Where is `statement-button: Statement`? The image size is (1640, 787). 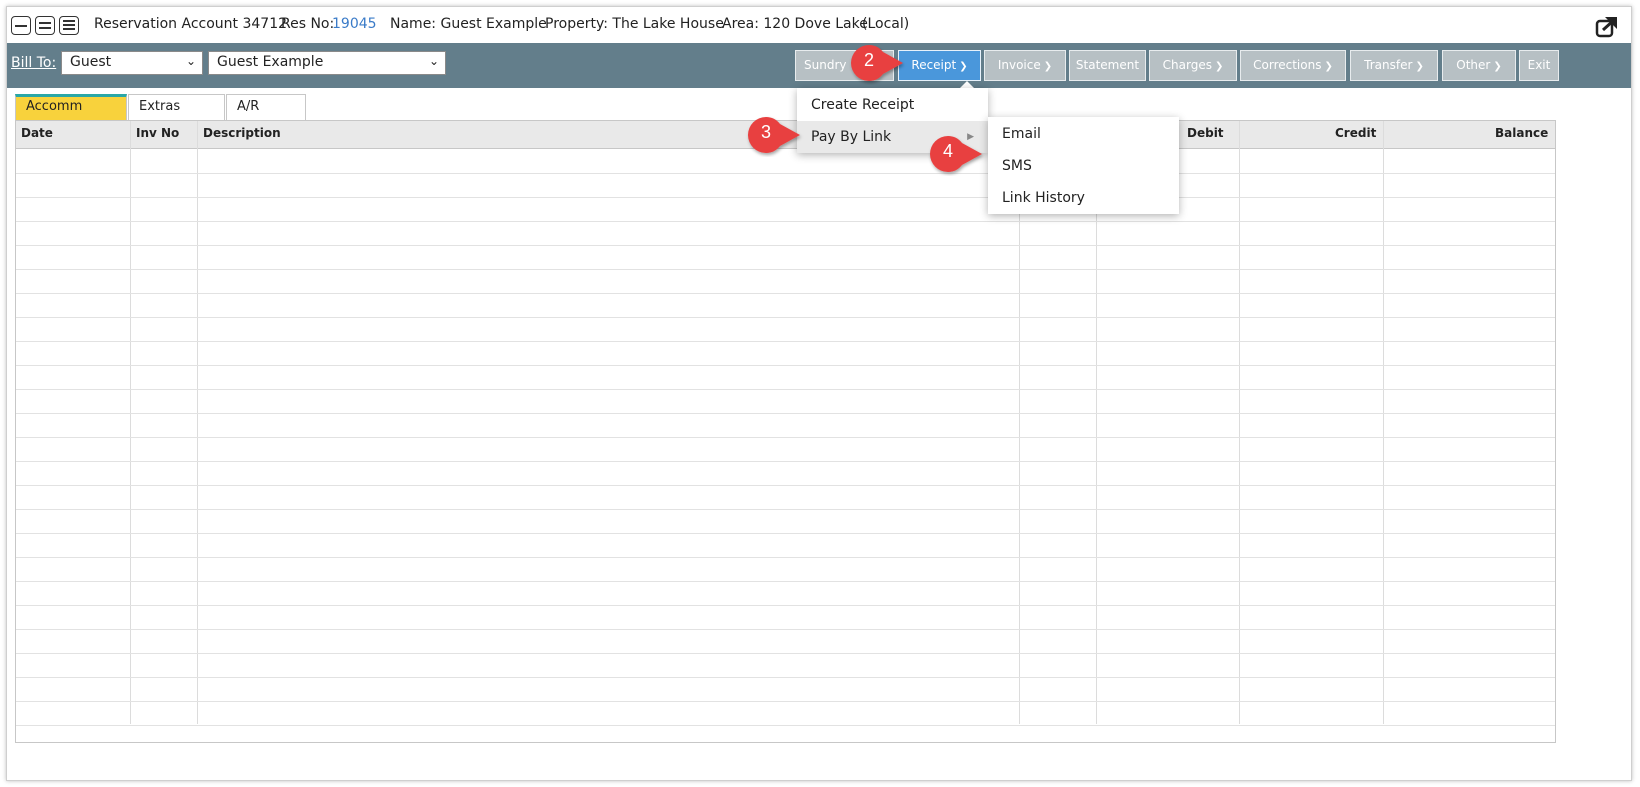
statement-button: Statement is located at coordinates (1107, 65).